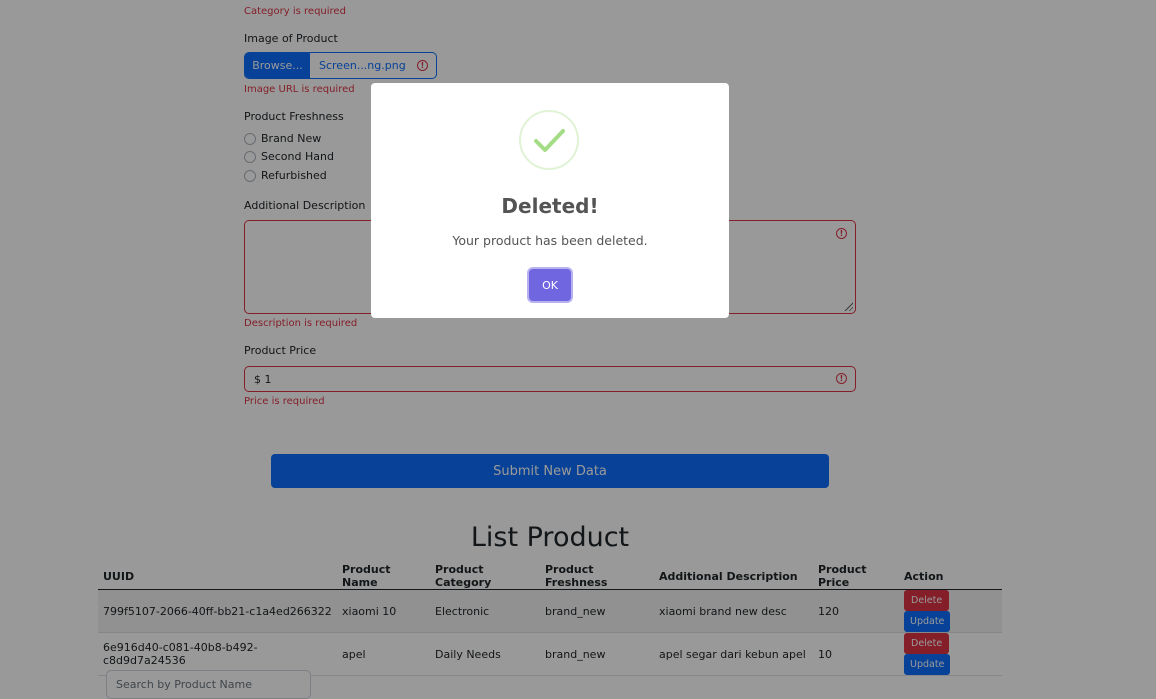 This screenshot has height=699, width=1156. What do you see at coordinates (550, 206) in the screenshot?
I see `dialog-title: Deleted!` at bounding box center [550, 206].